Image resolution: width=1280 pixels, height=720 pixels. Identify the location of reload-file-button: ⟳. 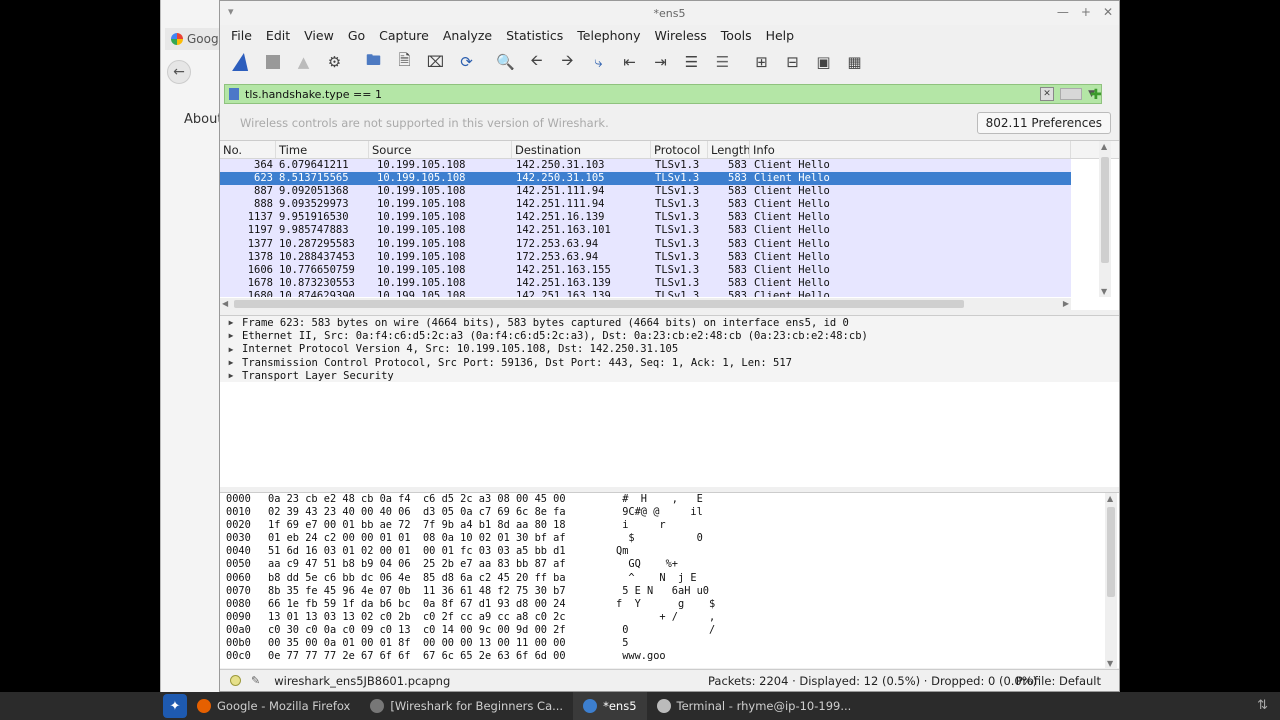
(466, 62).